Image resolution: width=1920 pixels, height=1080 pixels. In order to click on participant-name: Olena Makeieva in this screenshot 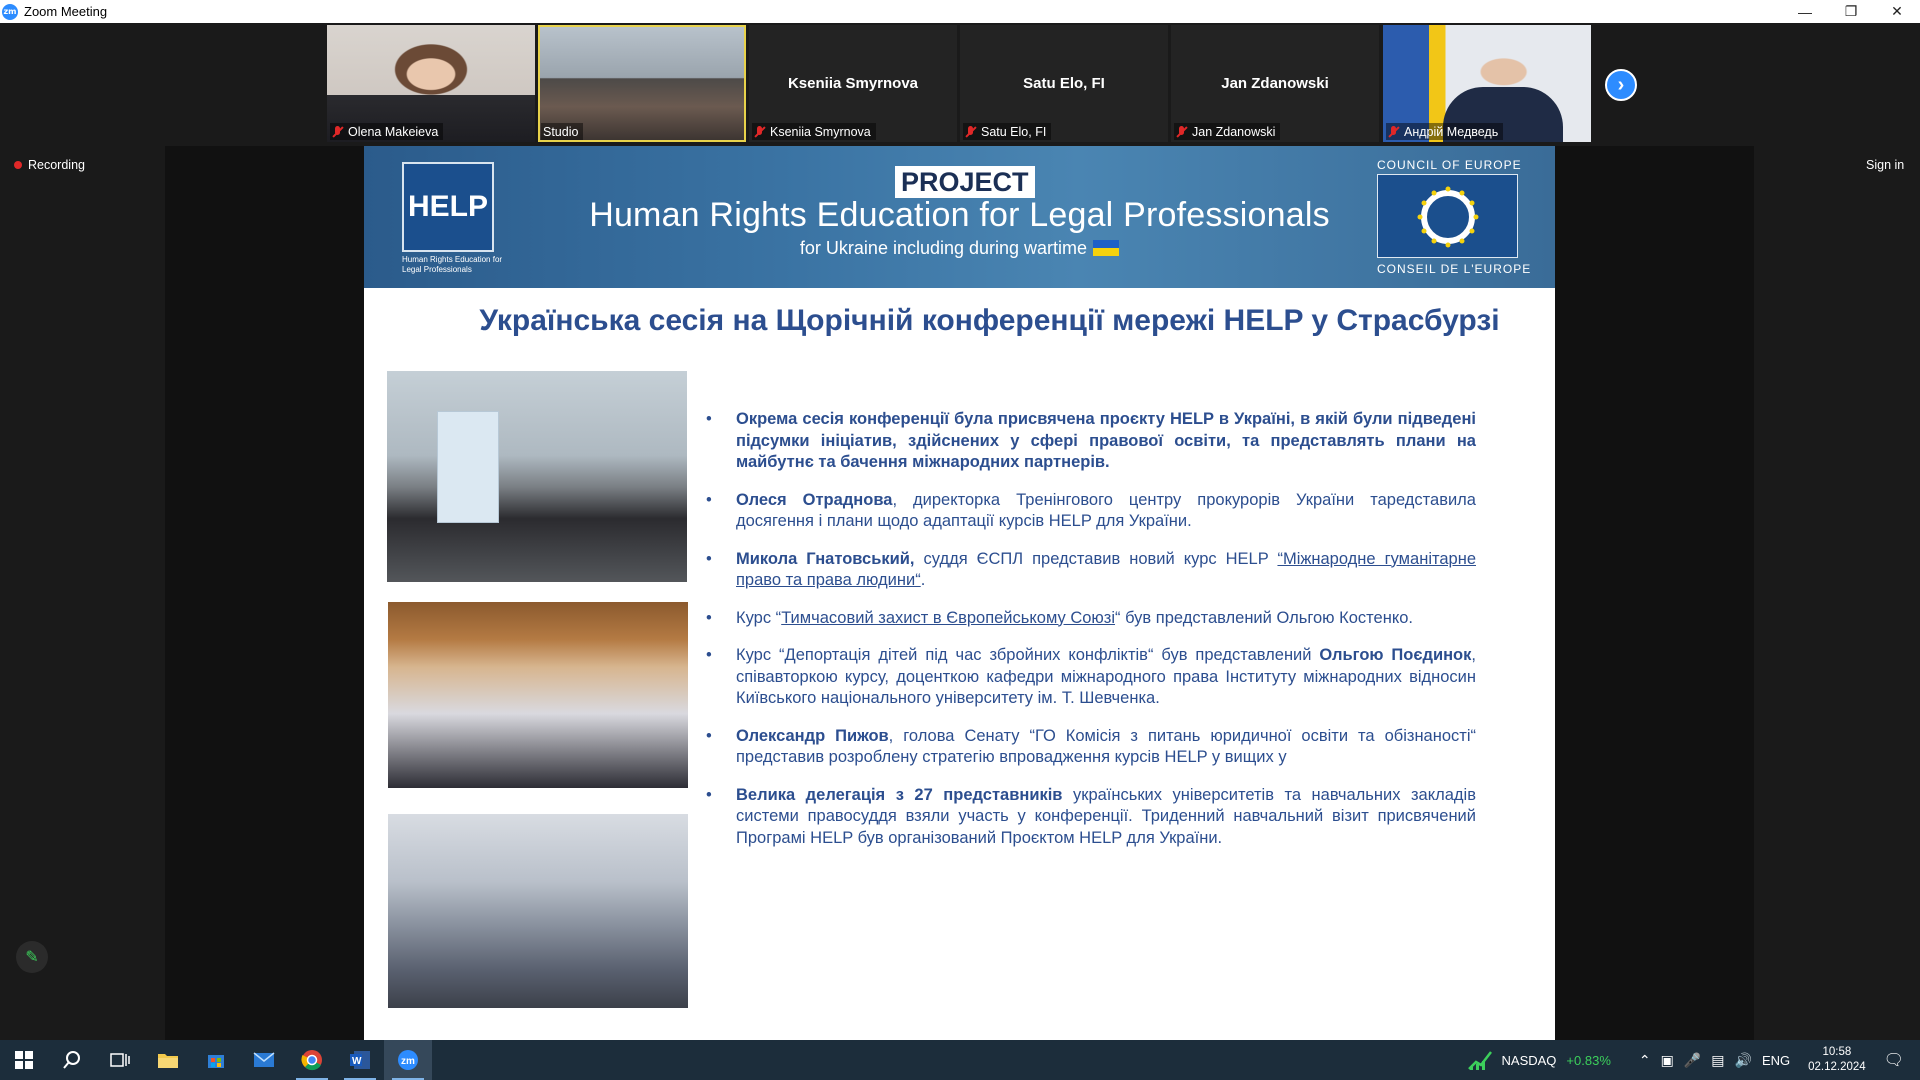, I will do `click(393, 131)`.